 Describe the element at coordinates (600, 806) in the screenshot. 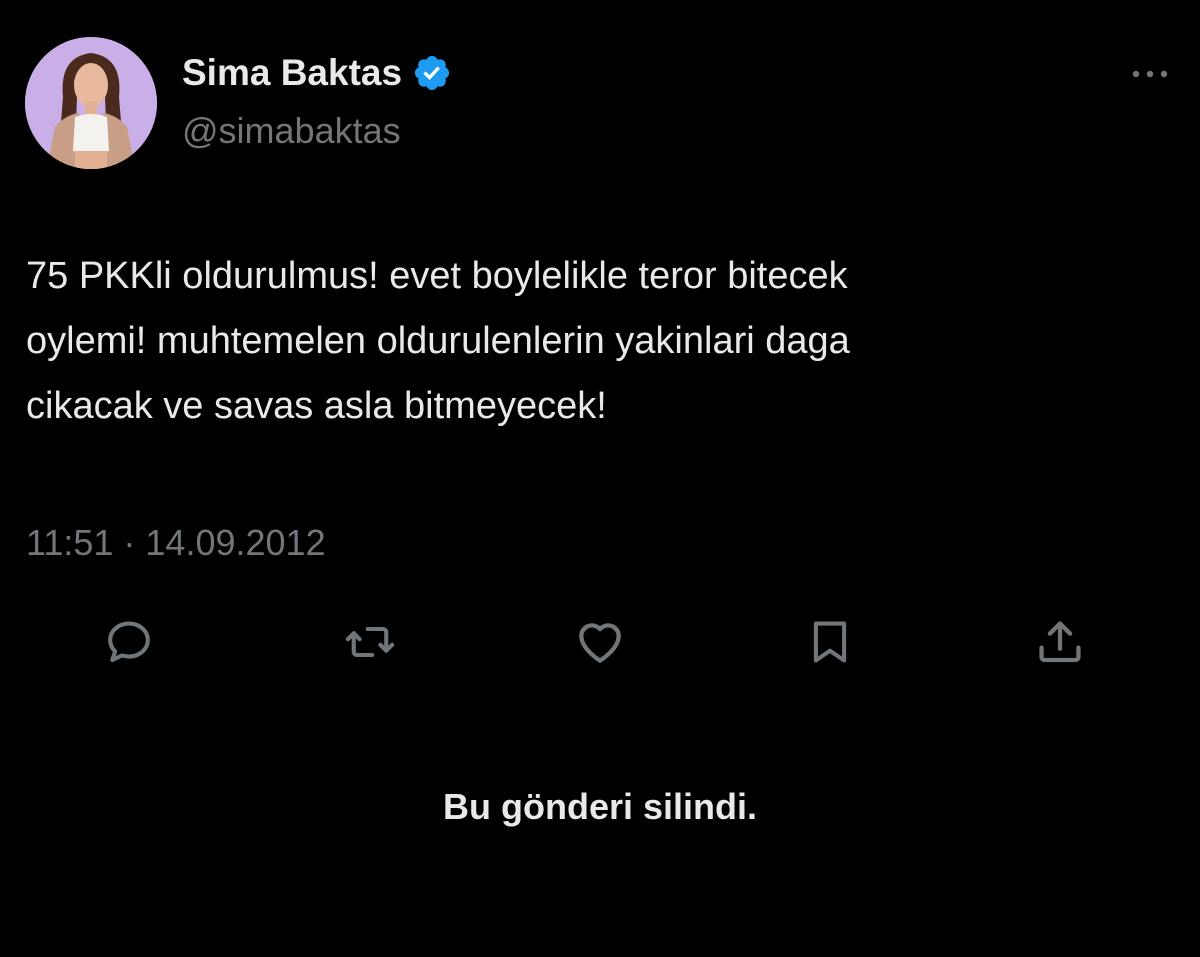

I see `deleted-notice: Bu gönderi silindi.` at that location.